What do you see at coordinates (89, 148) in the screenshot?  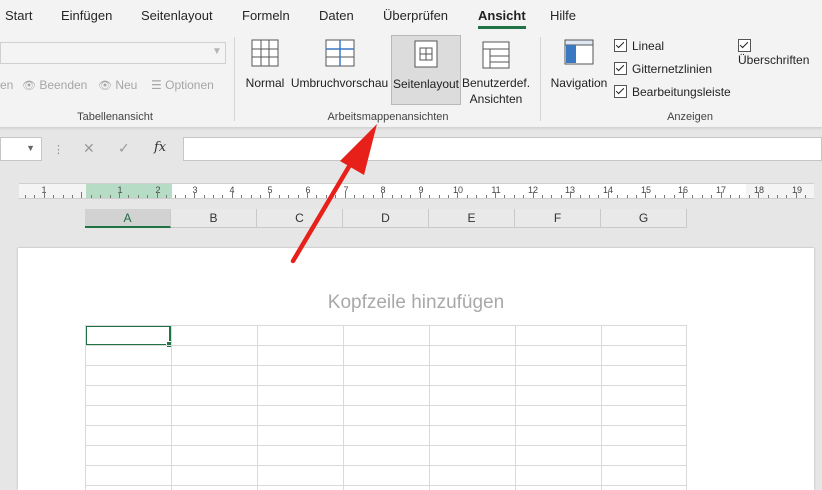 I see `cancel-icon: ✕` at bounding box center [89, 148].